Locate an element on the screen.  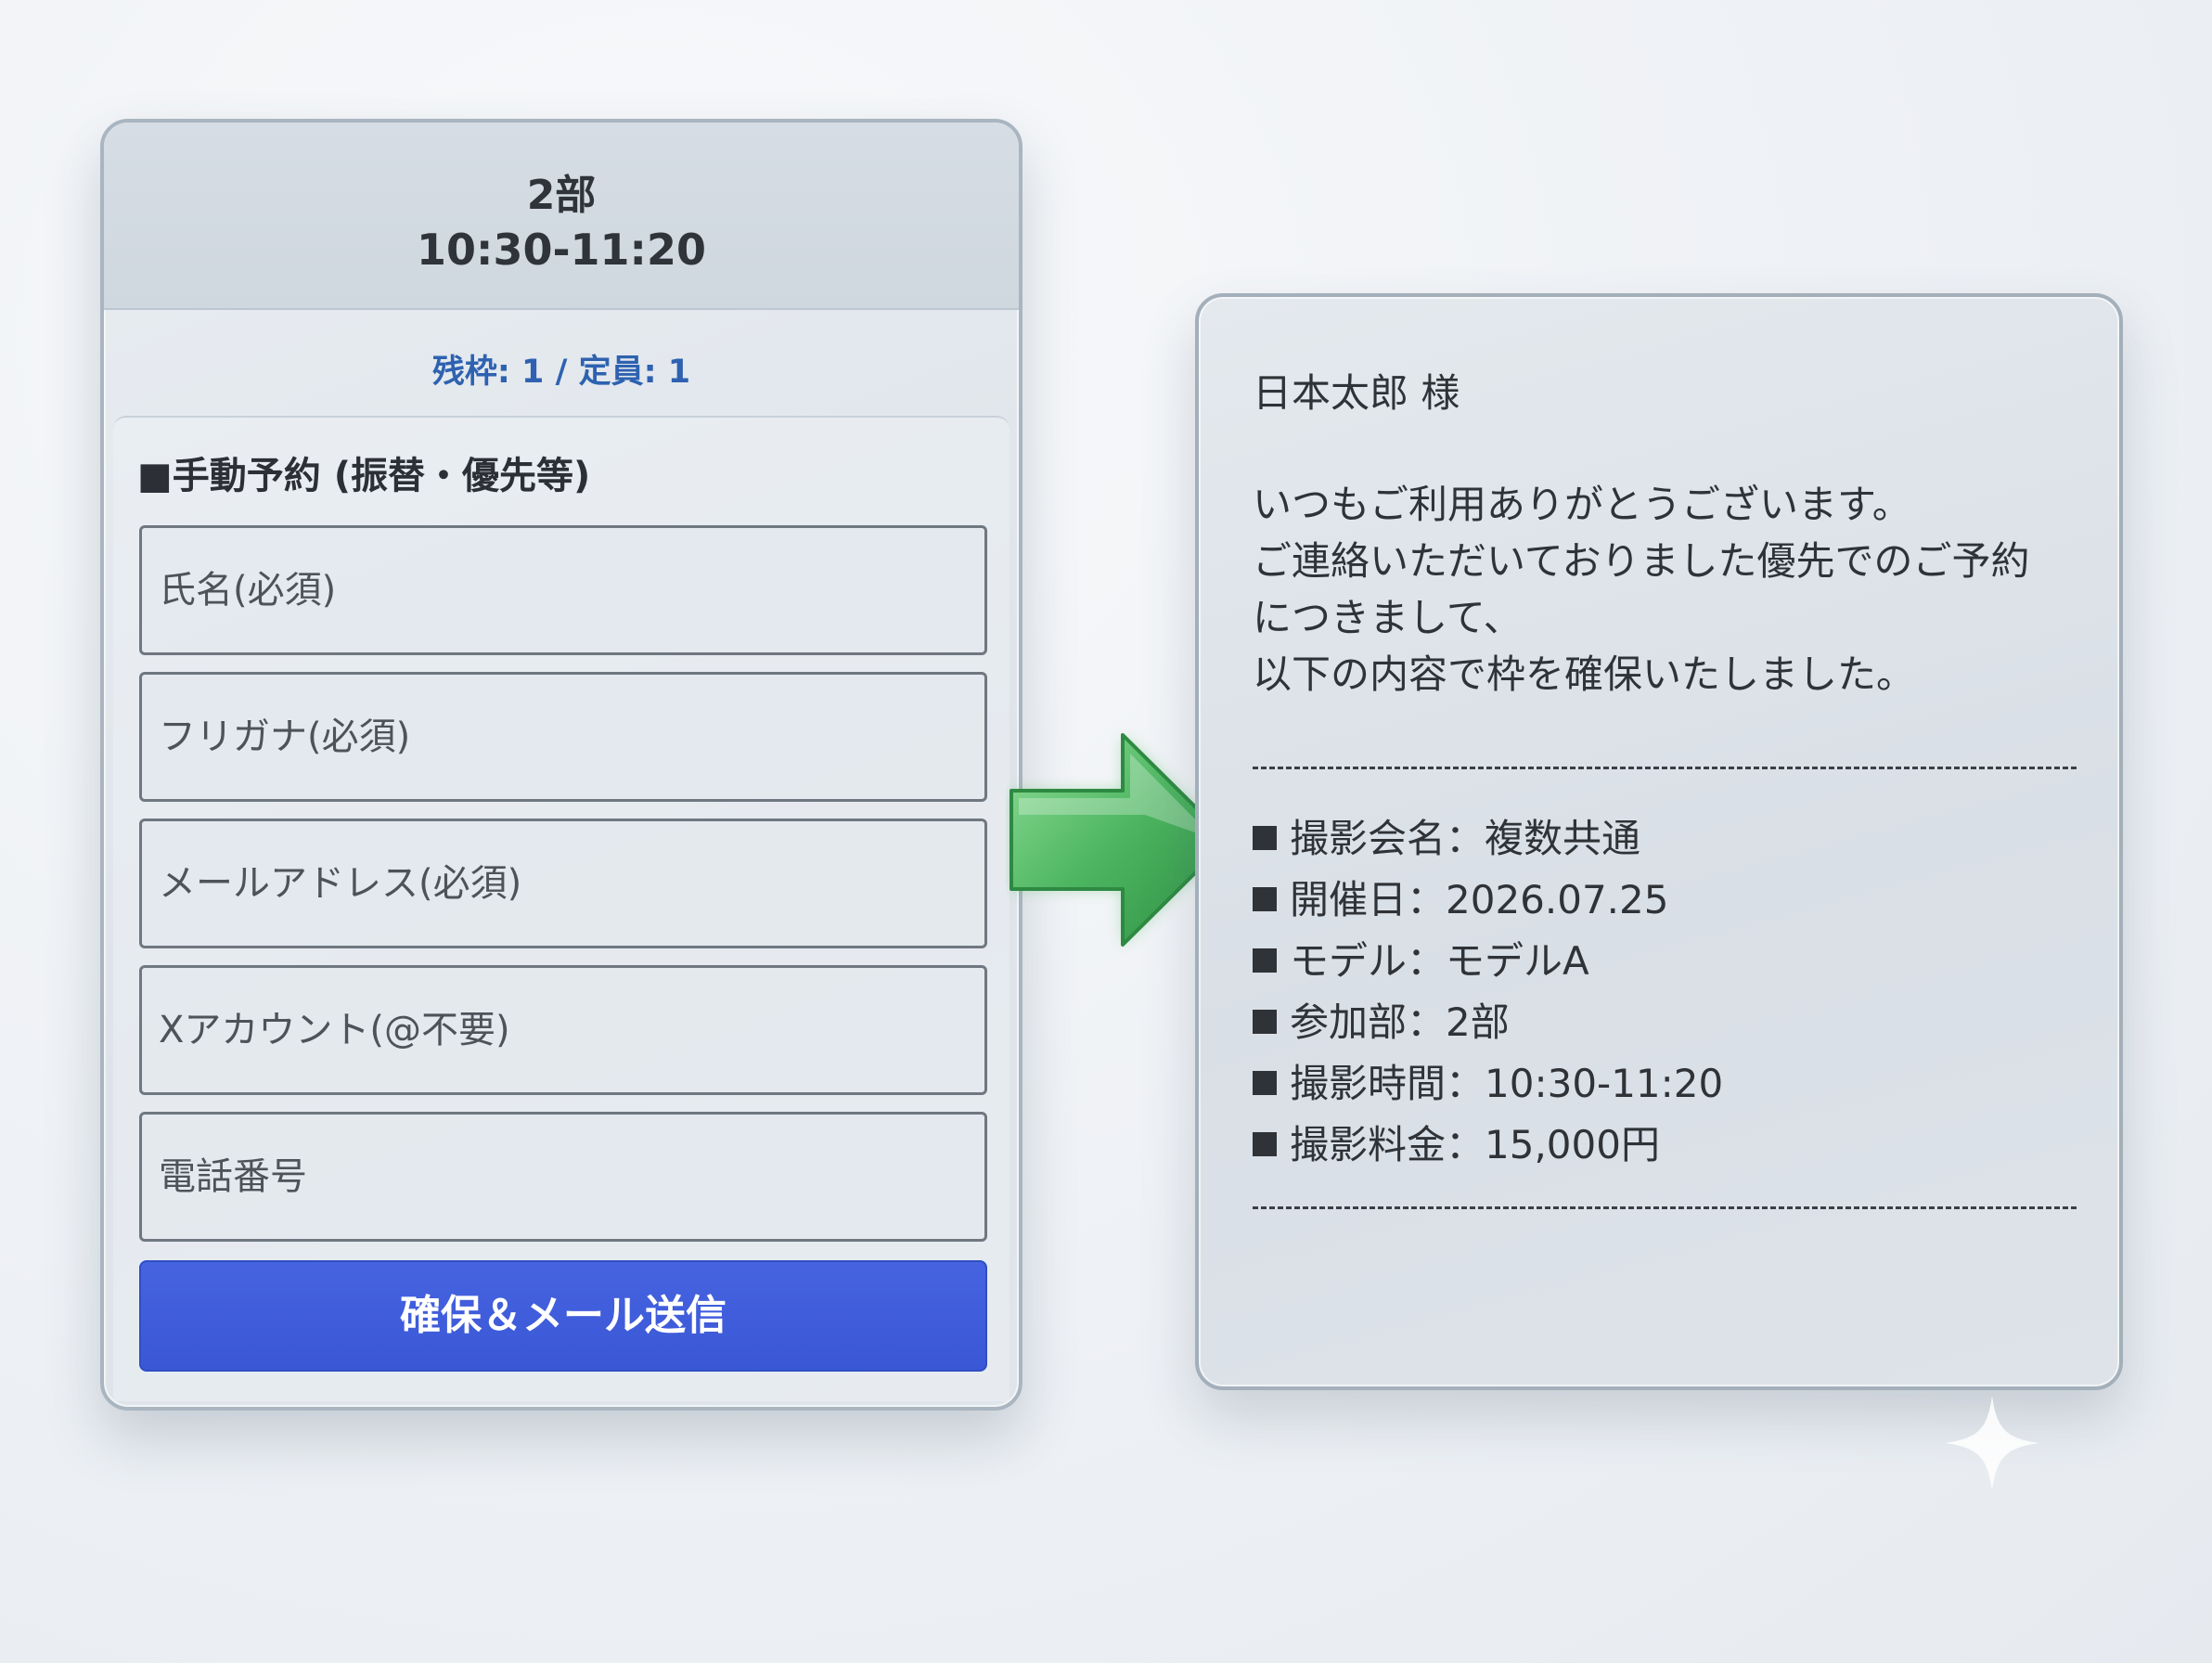
session-header: 2部 10:30-11:20 is located at coordinates (562, 216).